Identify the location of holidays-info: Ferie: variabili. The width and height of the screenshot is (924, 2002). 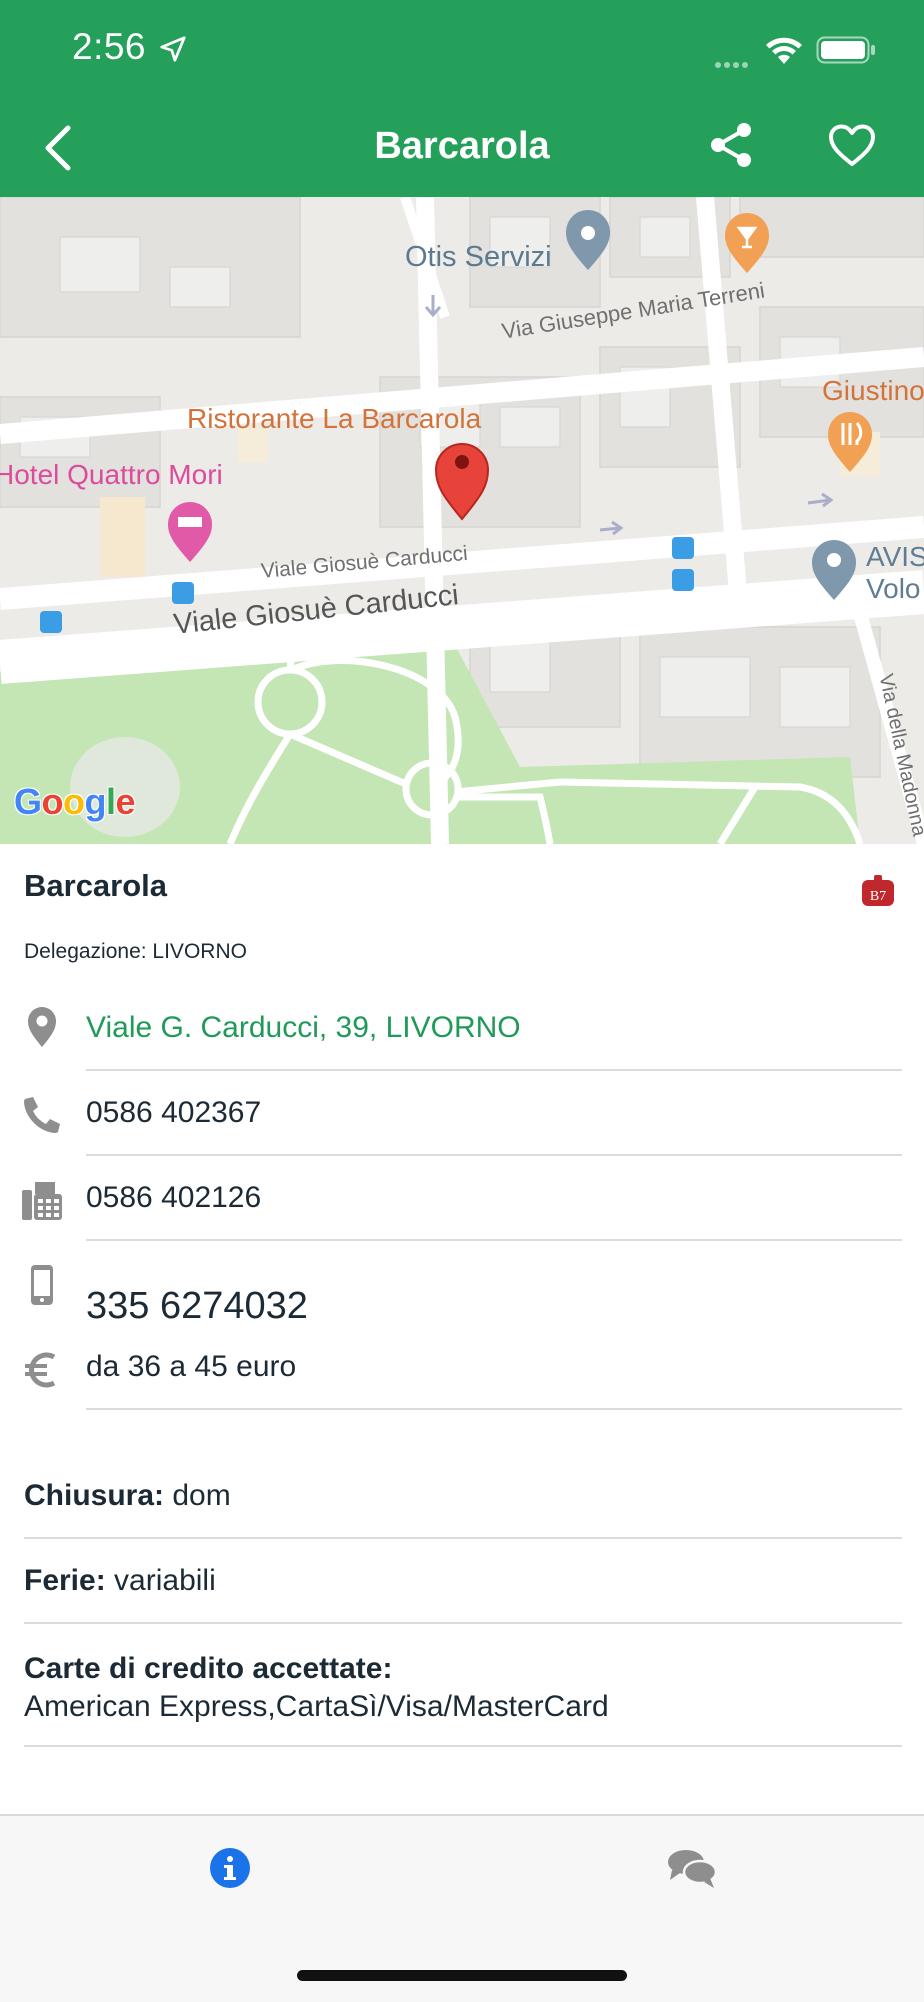
(120, 1581).